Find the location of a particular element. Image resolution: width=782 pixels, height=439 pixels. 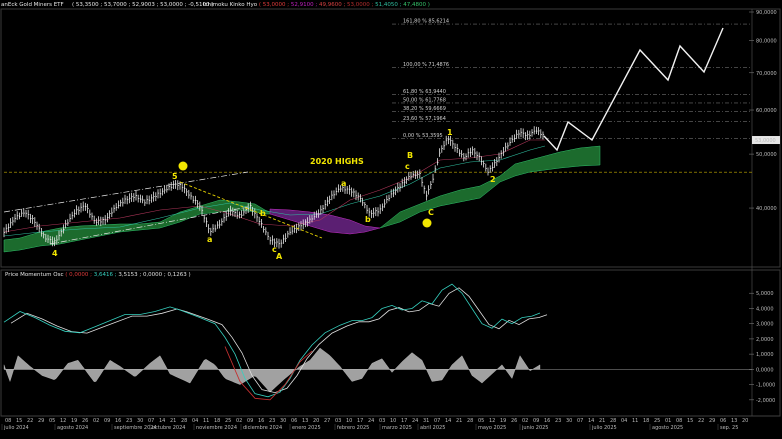

x-month-label: julio 2025 is located at coordinates (604, 428).